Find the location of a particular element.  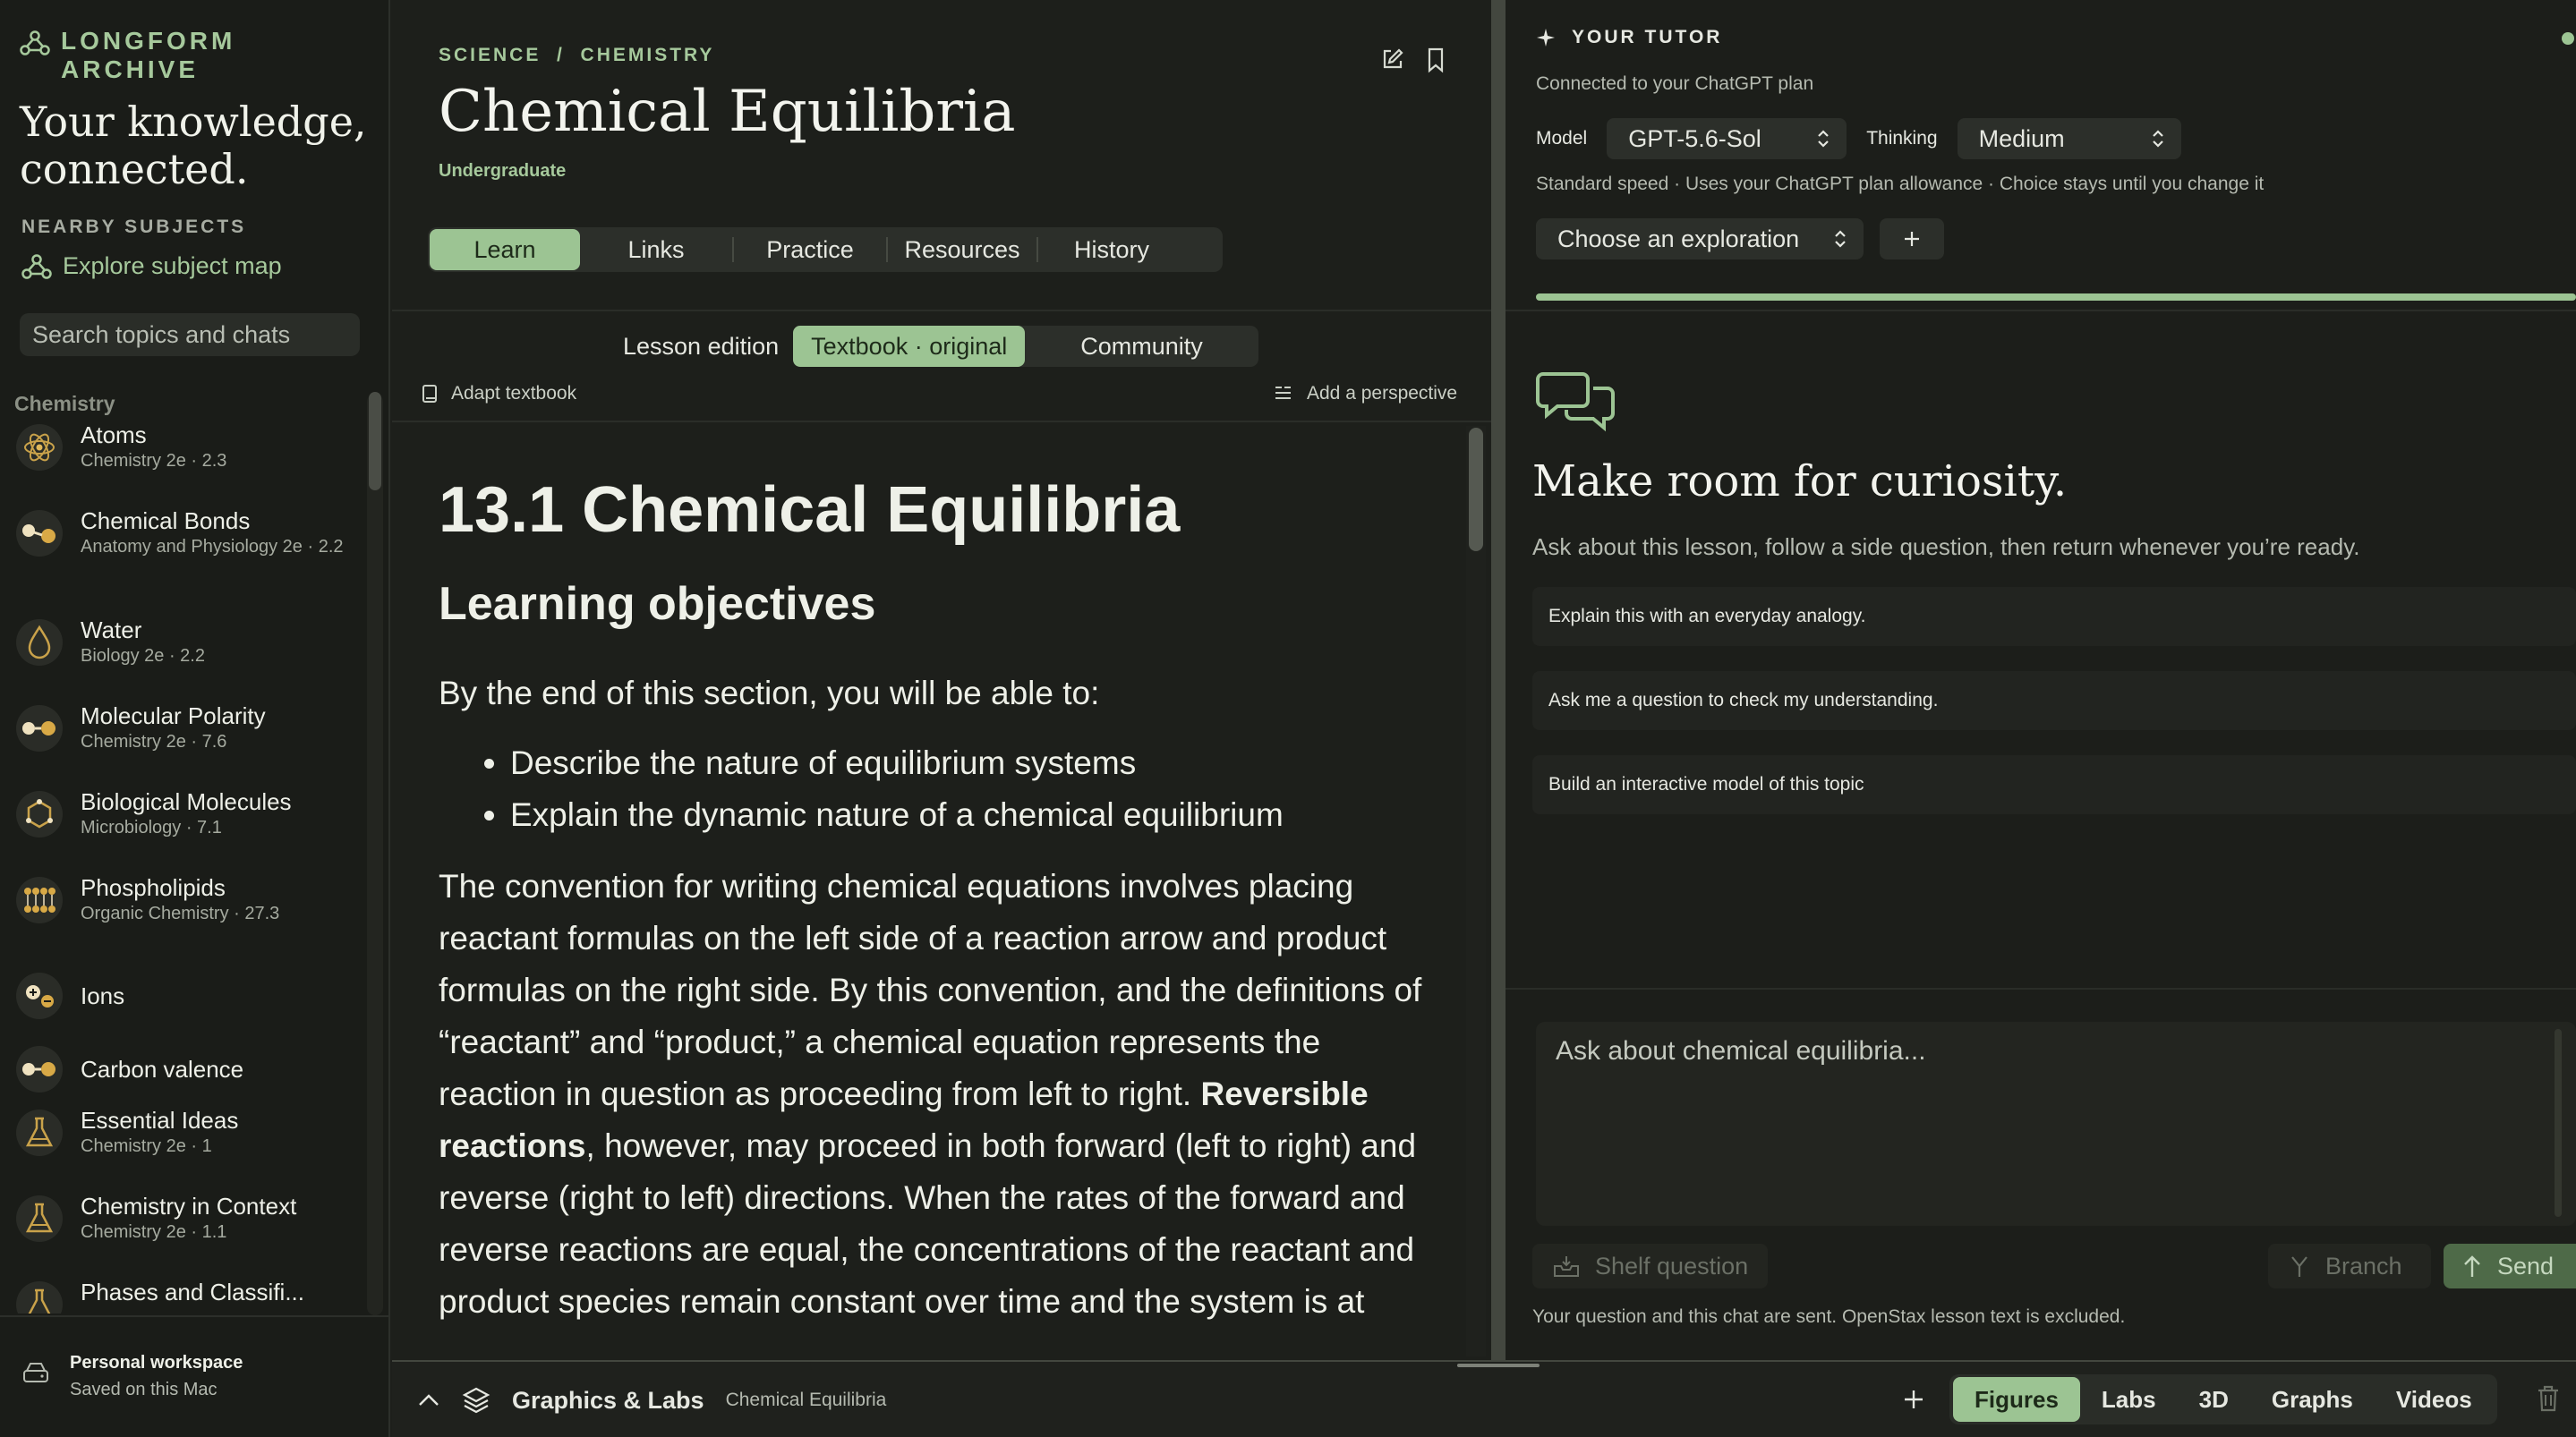

edition-community-option: Community is located at coordinates (1141, 346).